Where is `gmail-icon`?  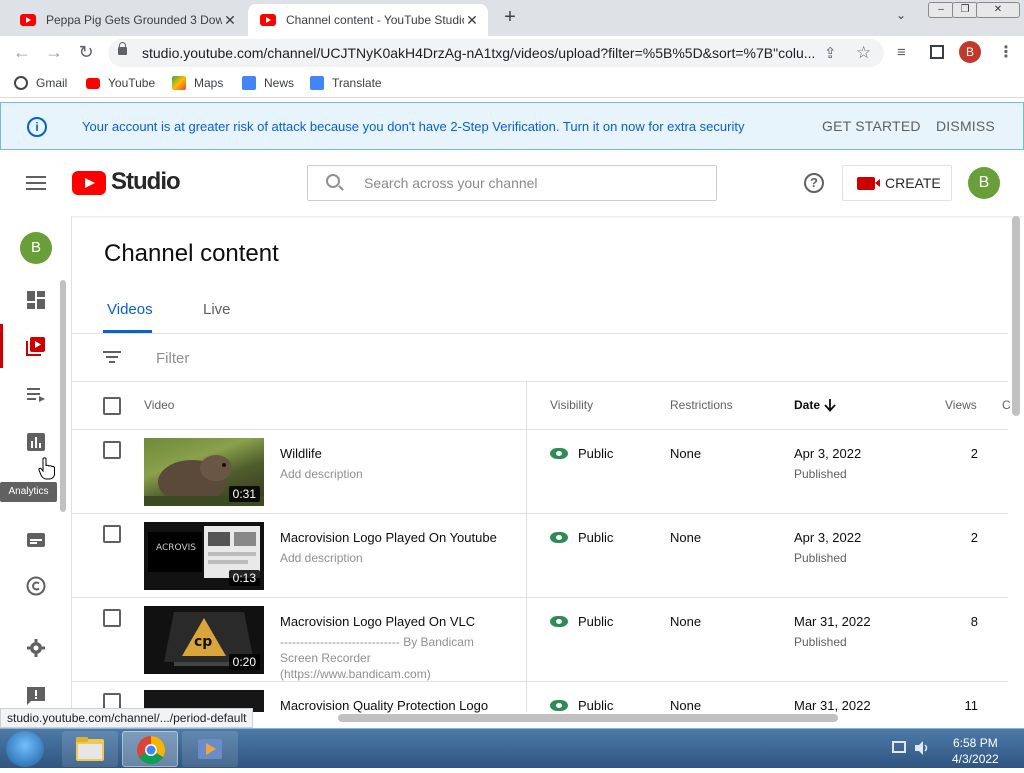 gmail-icon is located at coordinates (21, 83).